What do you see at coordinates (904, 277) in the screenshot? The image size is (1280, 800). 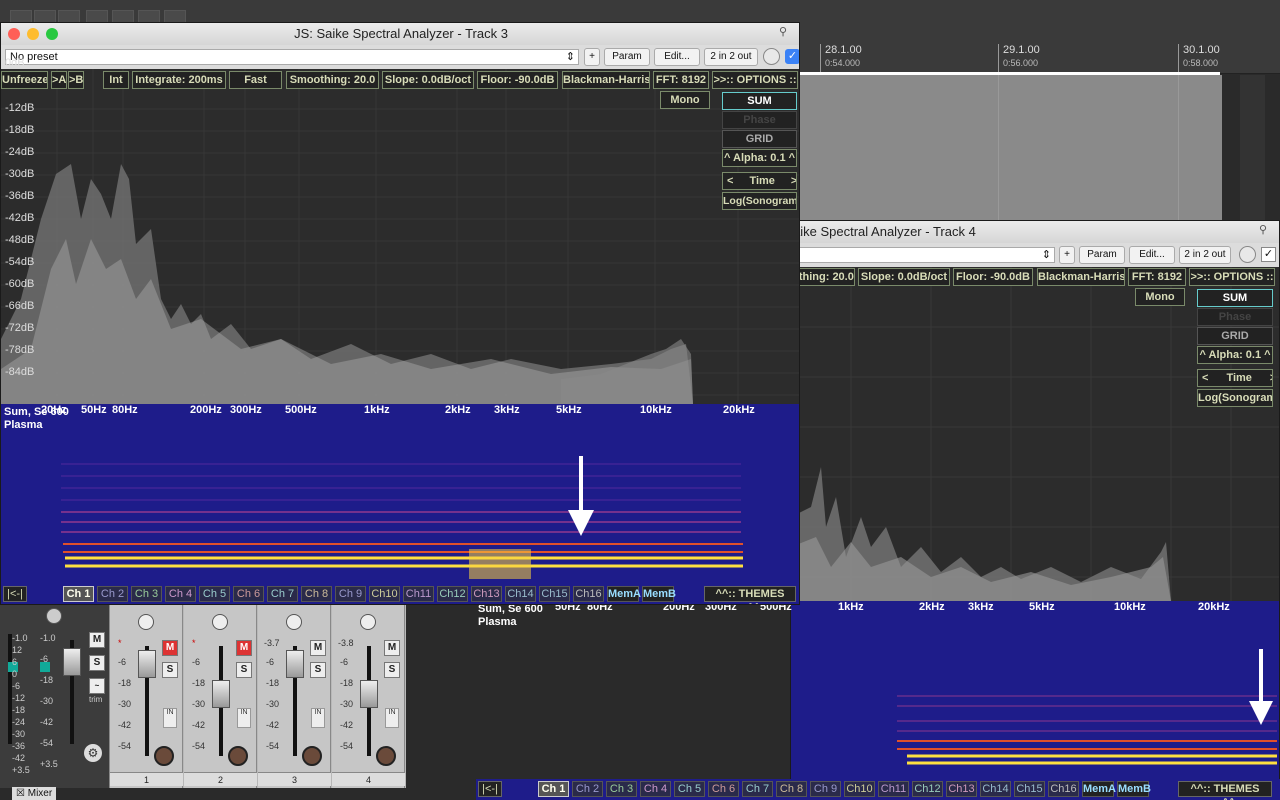 I see `slope-button: Slope: 0.0dB/oct` at bounding box center [904, 277].